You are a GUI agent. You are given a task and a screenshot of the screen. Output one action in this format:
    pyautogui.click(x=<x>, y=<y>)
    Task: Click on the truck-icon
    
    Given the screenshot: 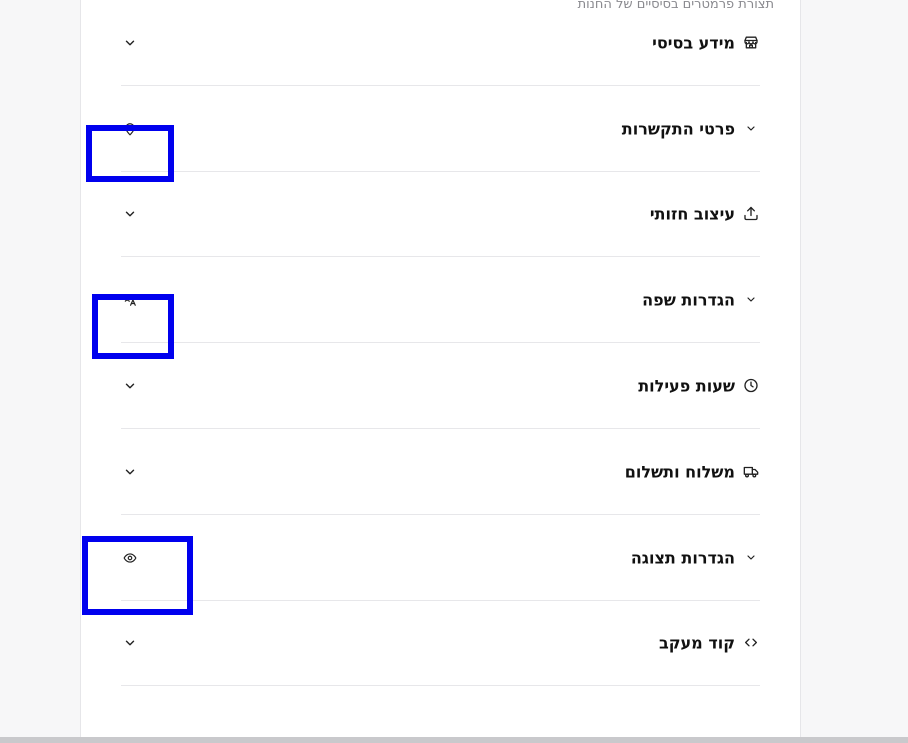 What is the action you would take?
    pyautogui.click(x=751, y=472)
    